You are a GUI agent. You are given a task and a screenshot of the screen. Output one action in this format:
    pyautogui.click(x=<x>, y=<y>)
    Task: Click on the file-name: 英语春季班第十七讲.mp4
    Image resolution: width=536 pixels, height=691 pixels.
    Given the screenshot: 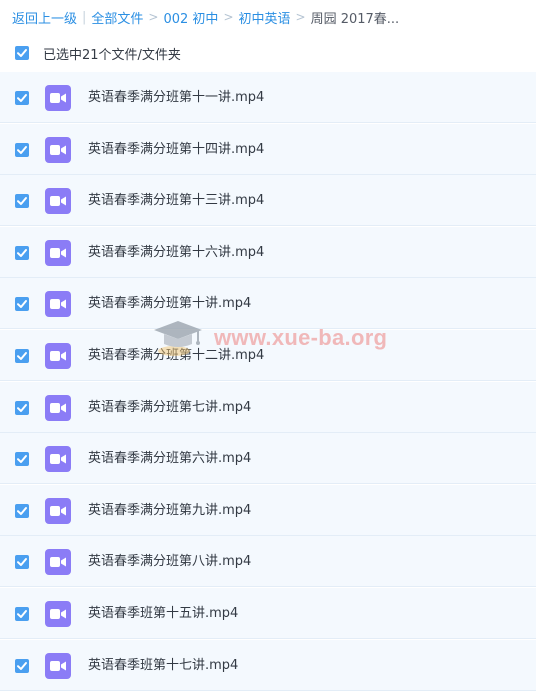 What is the action you would take?
    pyautogui.click(x=163, y=665)
    